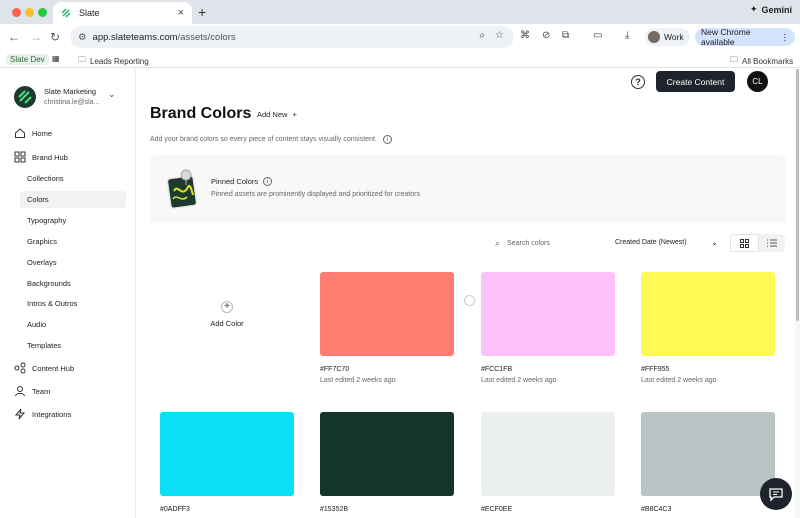 The height and width of the screenshot is (518, 800). I want to click on sidebar-sub-colors: Colors, so click(73, 199).